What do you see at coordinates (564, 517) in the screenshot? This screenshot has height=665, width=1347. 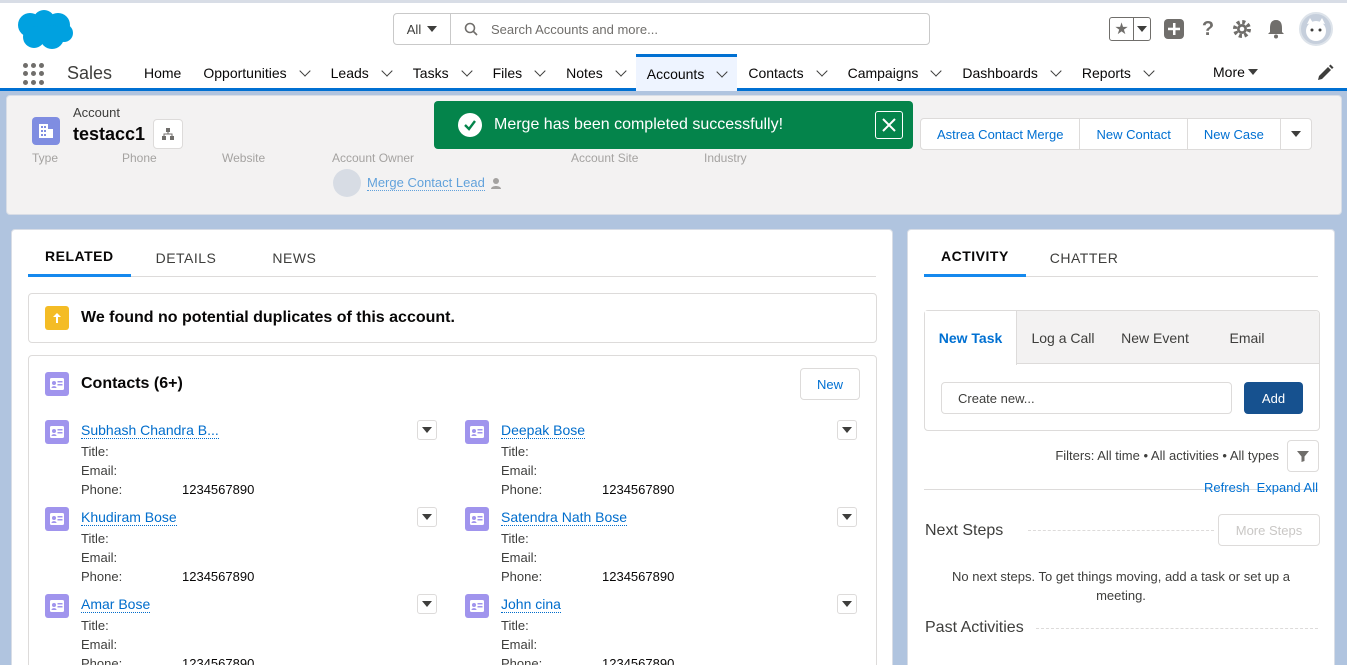 I see `contact-name-link: Satendra Nath Bose` at bounding box center [564, 517].